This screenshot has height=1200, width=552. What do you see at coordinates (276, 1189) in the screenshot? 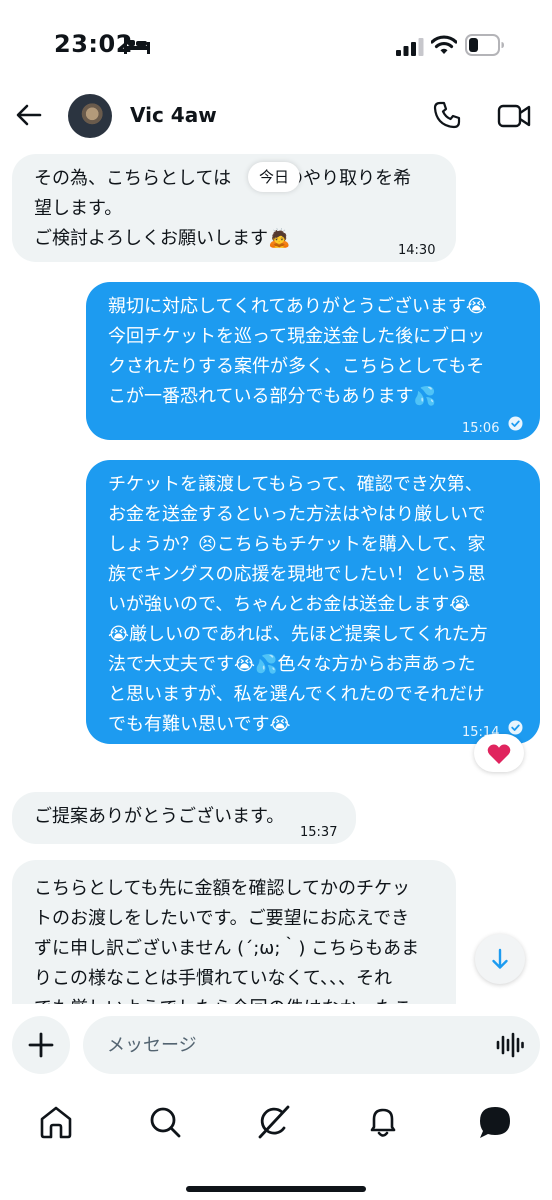
I see `home-indicator` at bounding box center [276, 1189].